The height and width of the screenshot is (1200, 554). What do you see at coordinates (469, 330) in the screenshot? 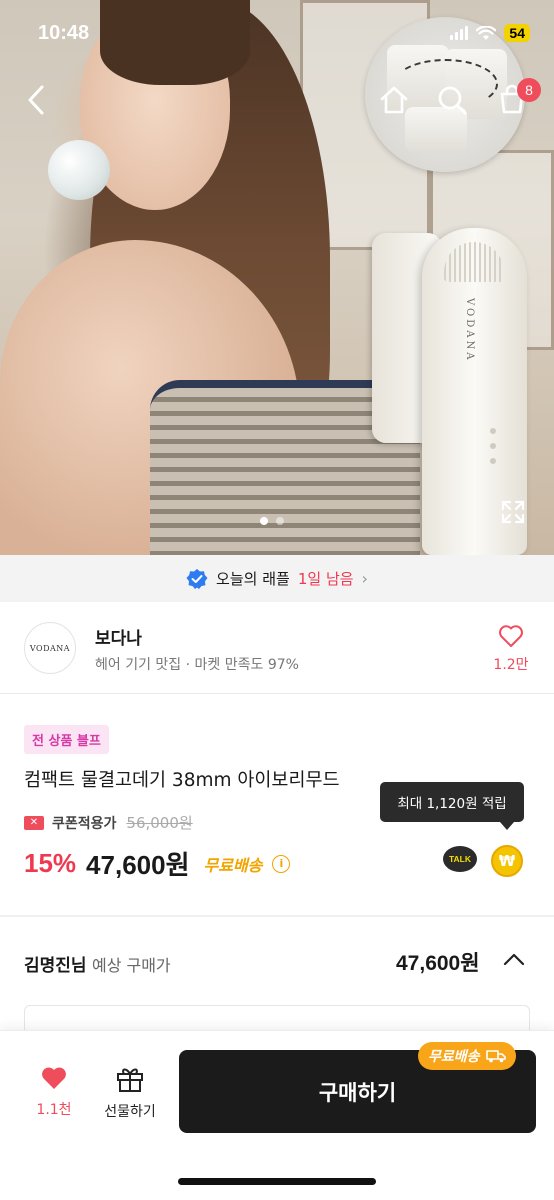
I see `iron-brand-text: VODANA` at bounding box center [469, 330].